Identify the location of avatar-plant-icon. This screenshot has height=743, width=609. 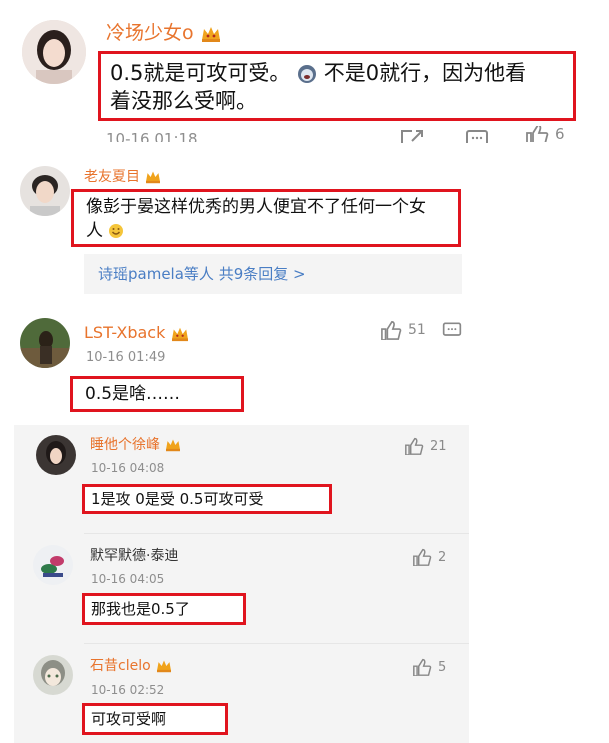
(53, 565).